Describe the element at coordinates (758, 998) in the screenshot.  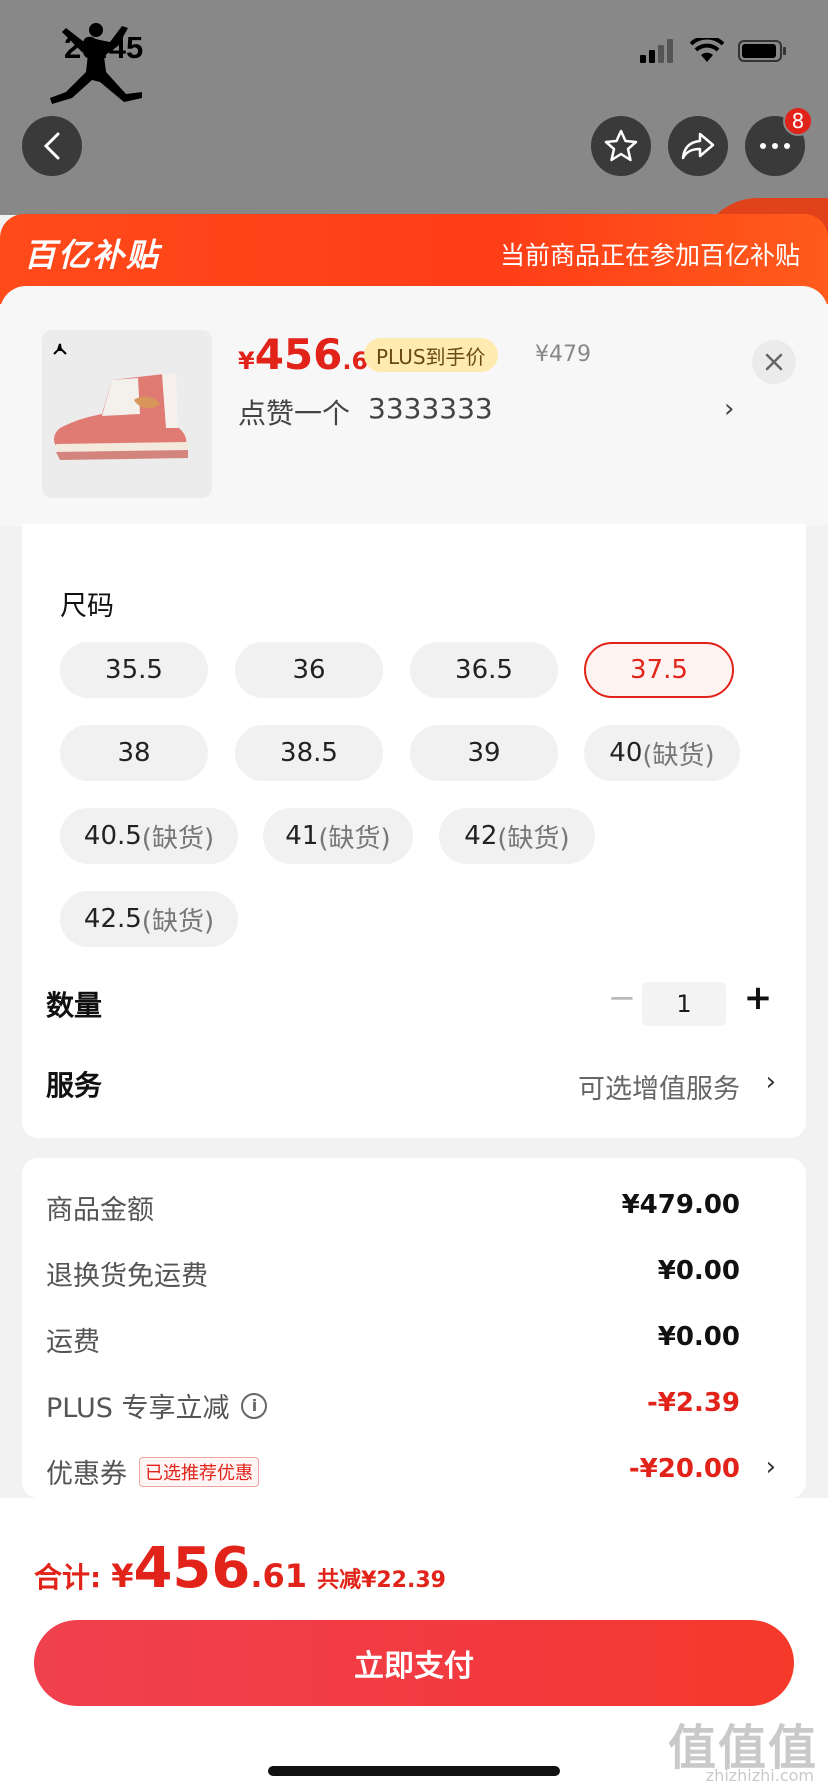
I see `quantity-increase-button: +` at that location.